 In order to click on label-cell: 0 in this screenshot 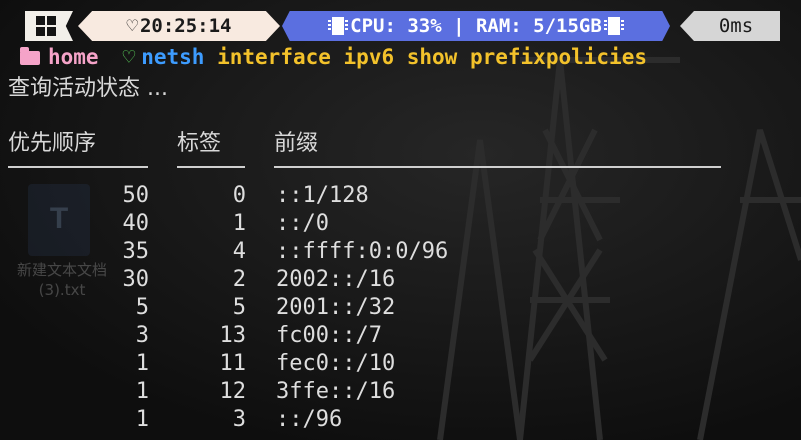, I will do `click(239, 195)`.